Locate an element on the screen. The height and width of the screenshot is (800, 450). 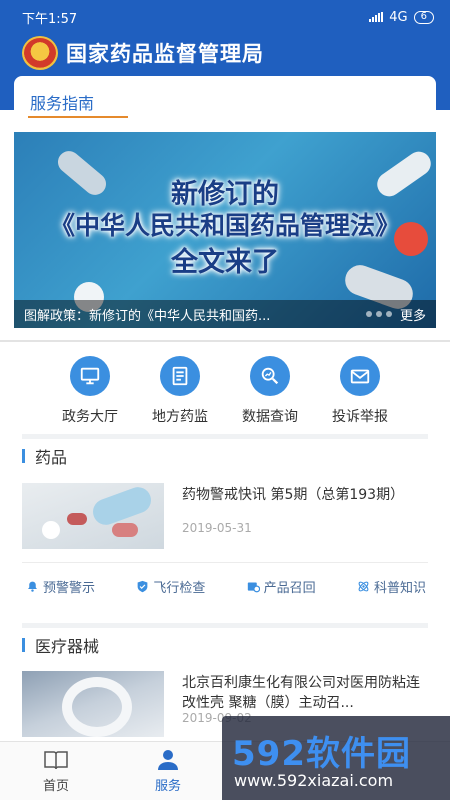
drugs-subnav: 预警警示 飞行检查 产品召回 科普知识 is located at coordinates (226, 586).